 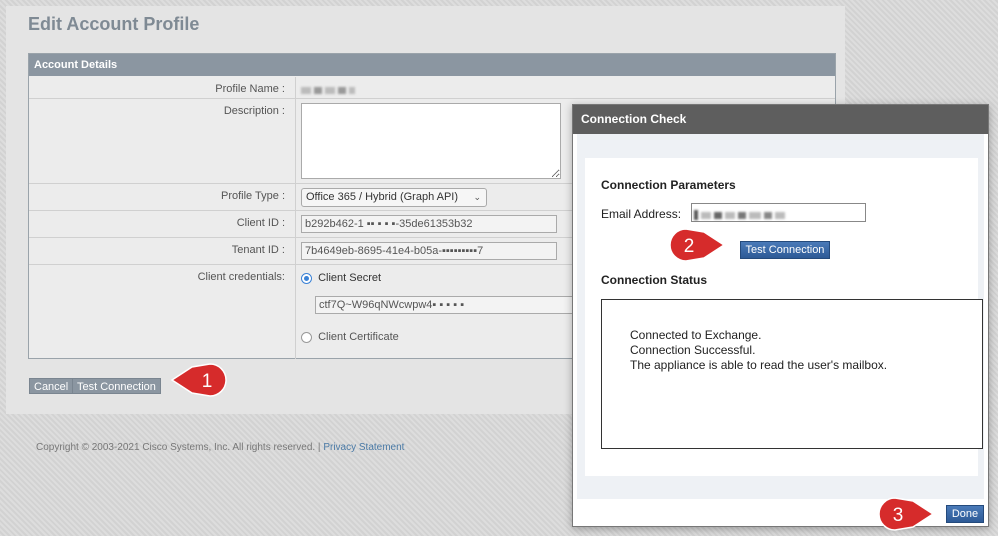 What do you see at coordinates (965, 514) in the screenshot?
I see `done-button: Done` at bounding box center [965, 514].